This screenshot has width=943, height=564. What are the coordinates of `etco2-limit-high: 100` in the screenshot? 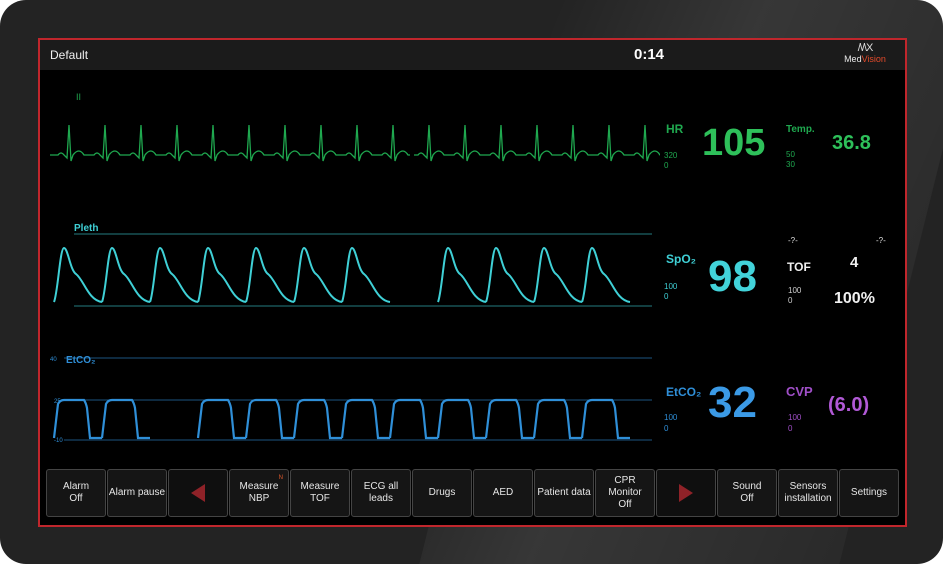 It's located at (671, 417).